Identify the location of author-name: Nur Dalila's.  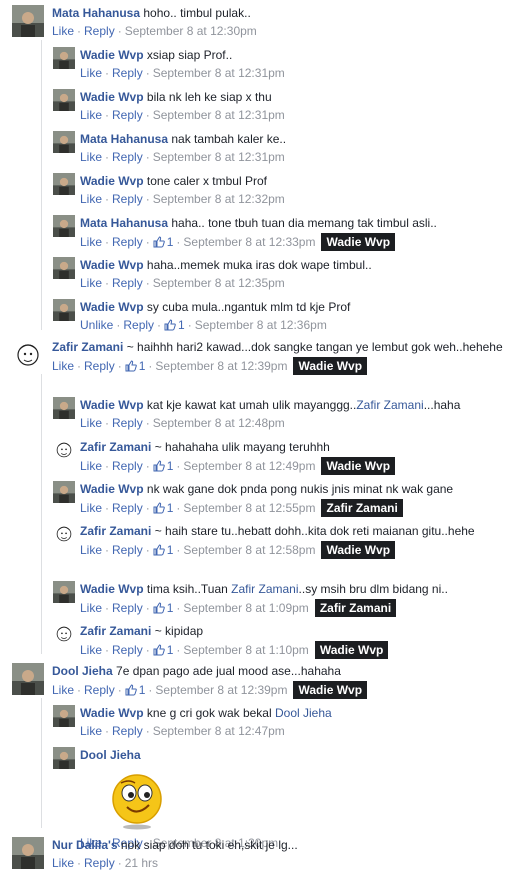
(85, 845).